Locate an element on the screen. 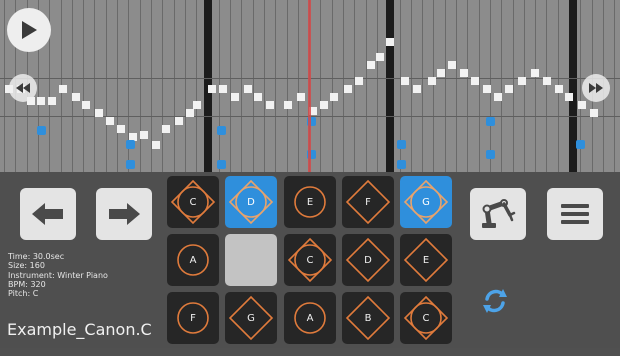 The width and height of the screenshot is (620, 356). rewind-button is located at coordinates (23, 88).